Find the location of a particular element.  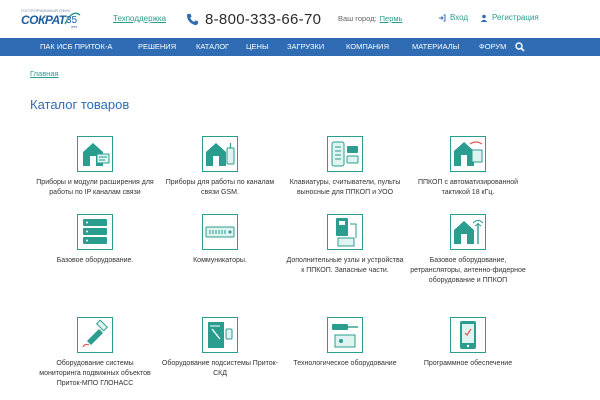

software-monitor-icon is located at coordinates (468, 335).